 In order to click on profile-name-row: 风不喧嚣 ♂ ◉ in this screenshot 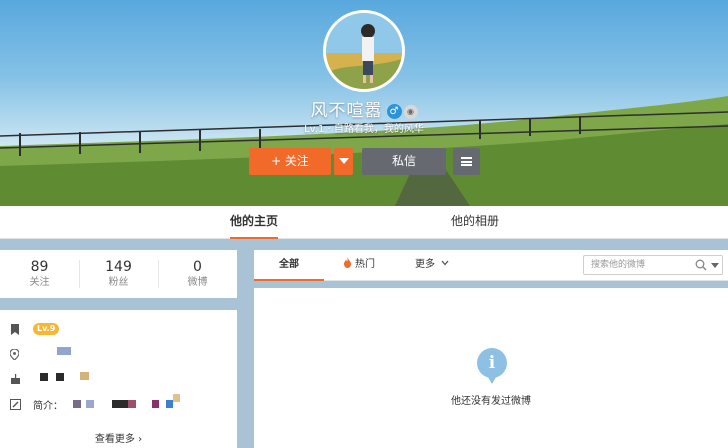, I will do `click(364, 108)`.